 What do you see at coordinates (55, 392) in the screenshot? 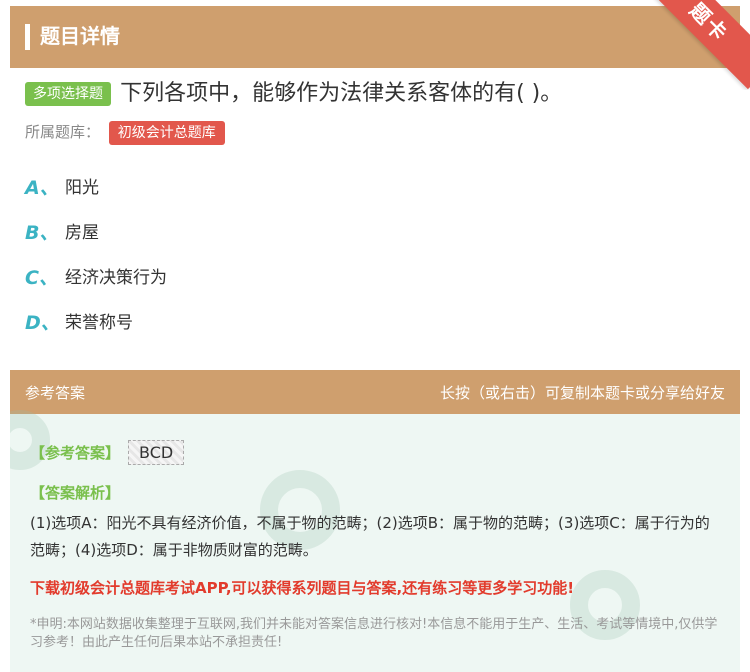
I see `answer-header-title: 参考答案` at bounding box center [55, 392].